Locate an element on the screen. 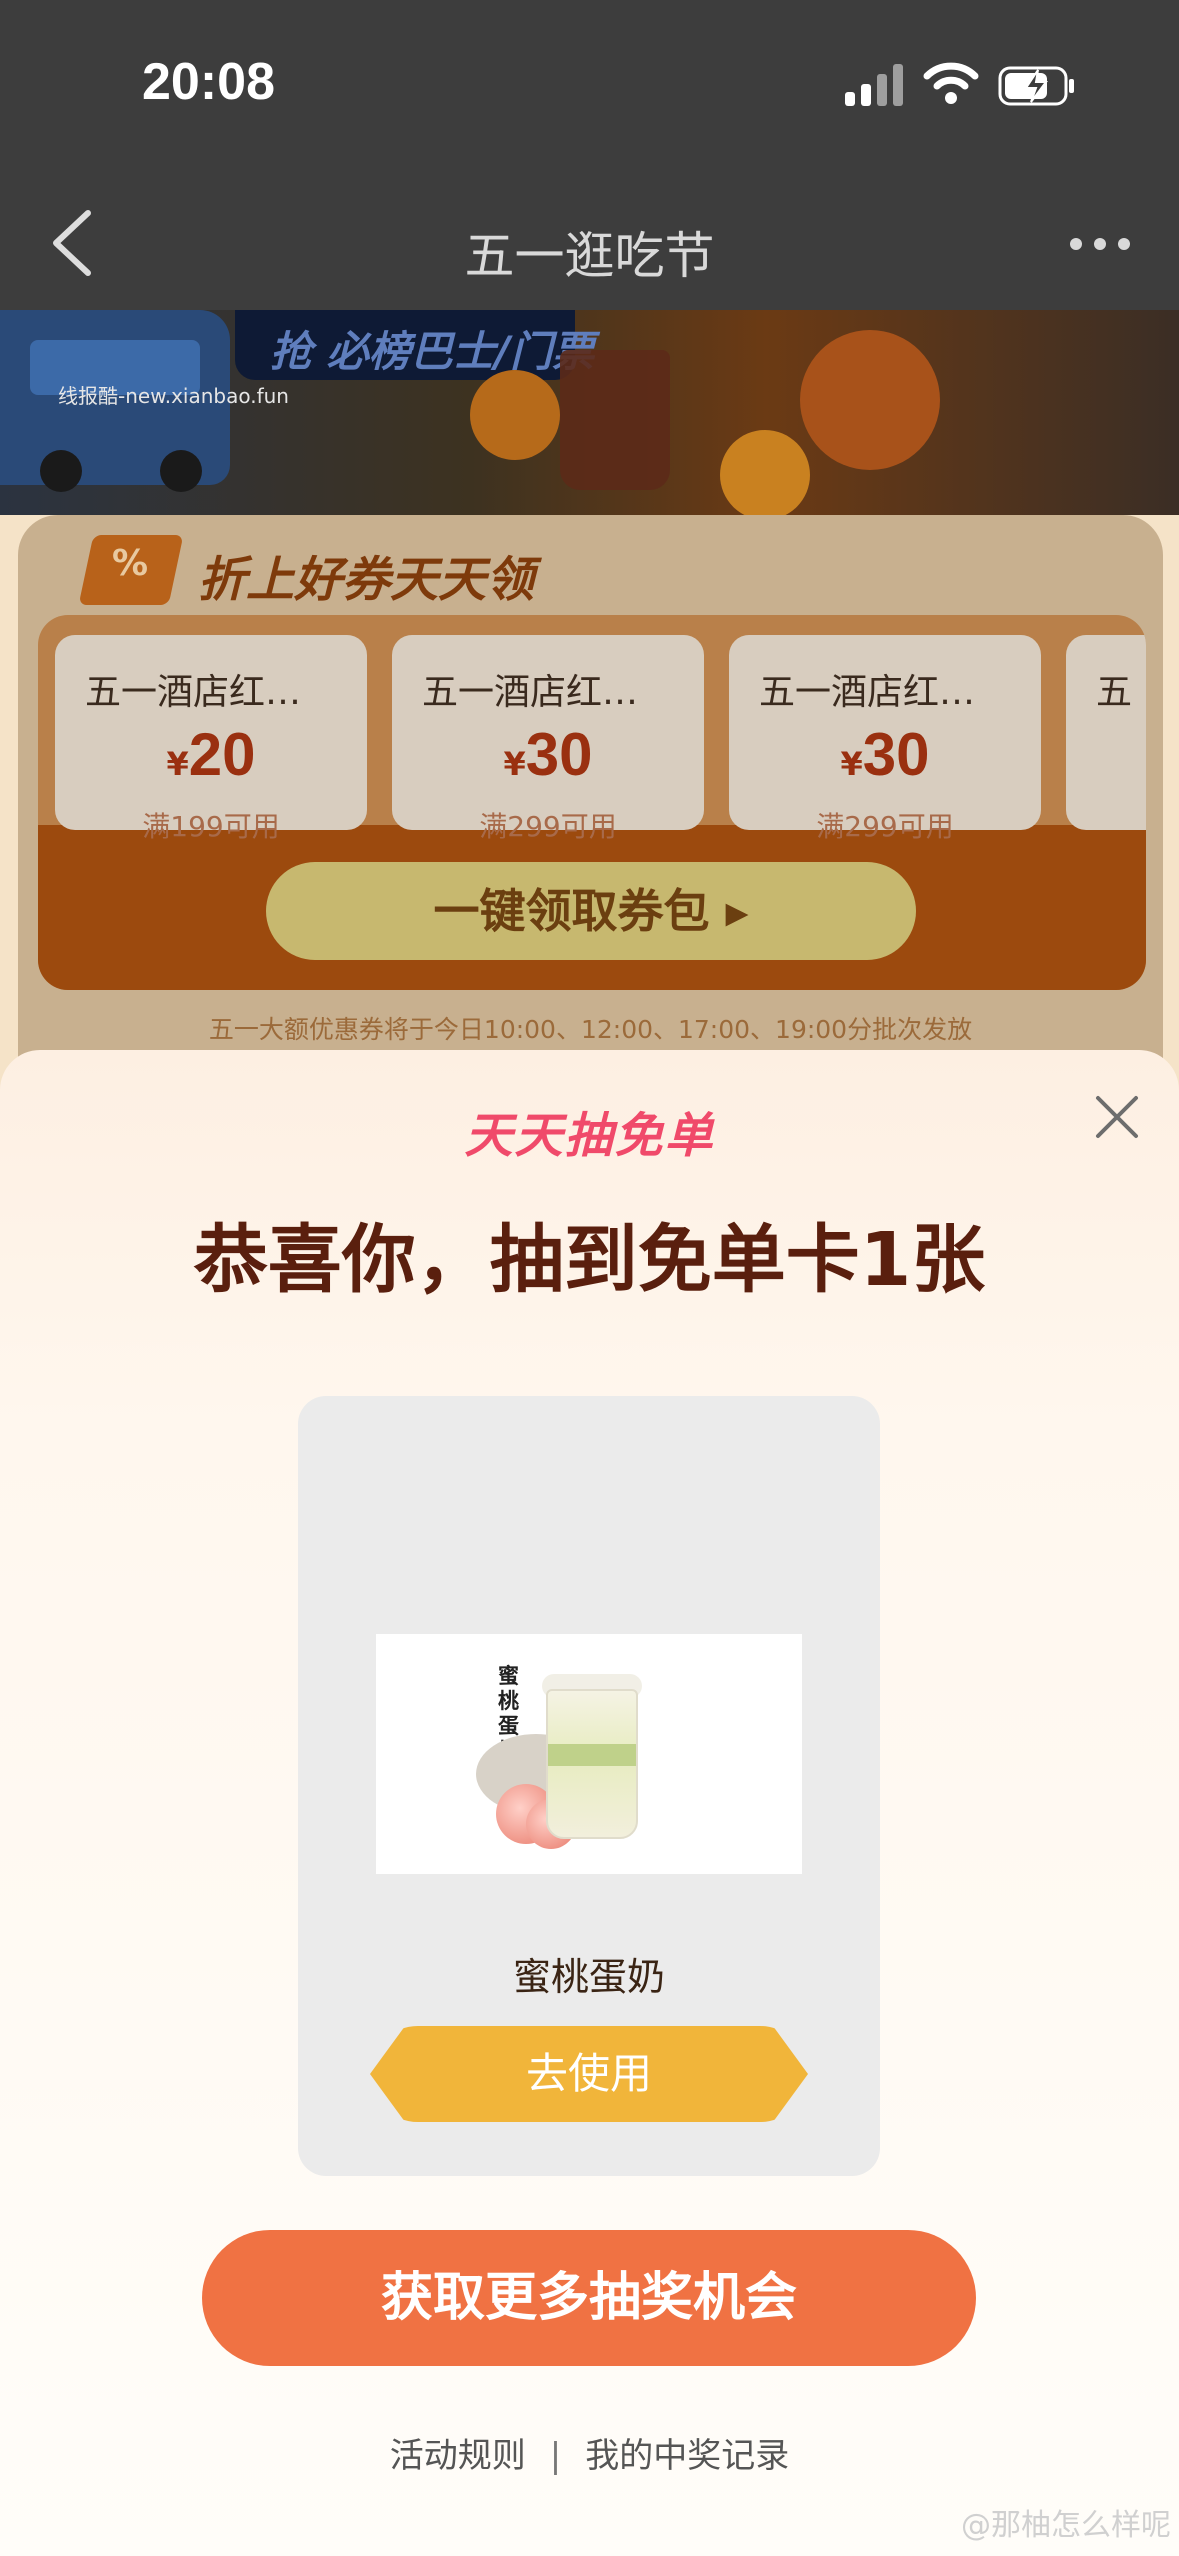  nav-bar: 五一逛吃节 is located at coordinates (589, 240).